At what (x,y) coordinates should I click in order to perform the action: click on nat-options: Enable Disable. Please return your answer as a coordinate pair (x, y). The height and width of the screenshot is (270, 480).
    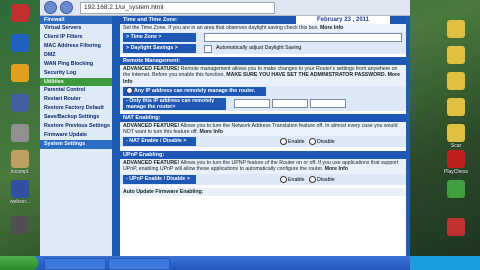
    Looking at the image, I should click on (307, 142).